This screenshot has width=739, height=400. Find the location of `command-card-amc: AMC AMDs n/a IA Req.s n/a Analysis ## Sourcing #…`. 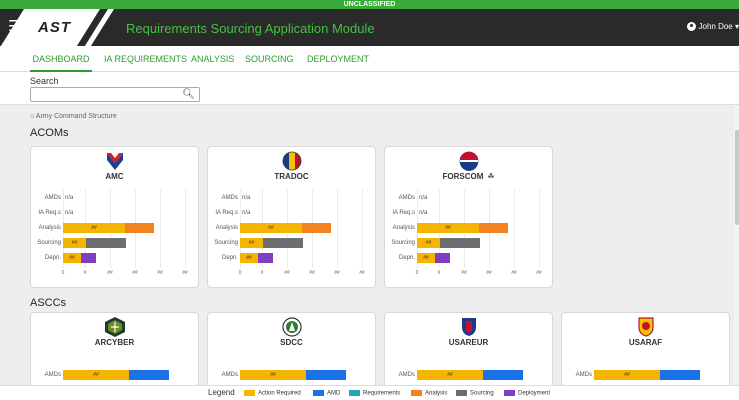

command-card-amc: AMC AMDs n/a IA Req.s n/a Analysis ## Sourcing #… is located at coordinates (114, 217).